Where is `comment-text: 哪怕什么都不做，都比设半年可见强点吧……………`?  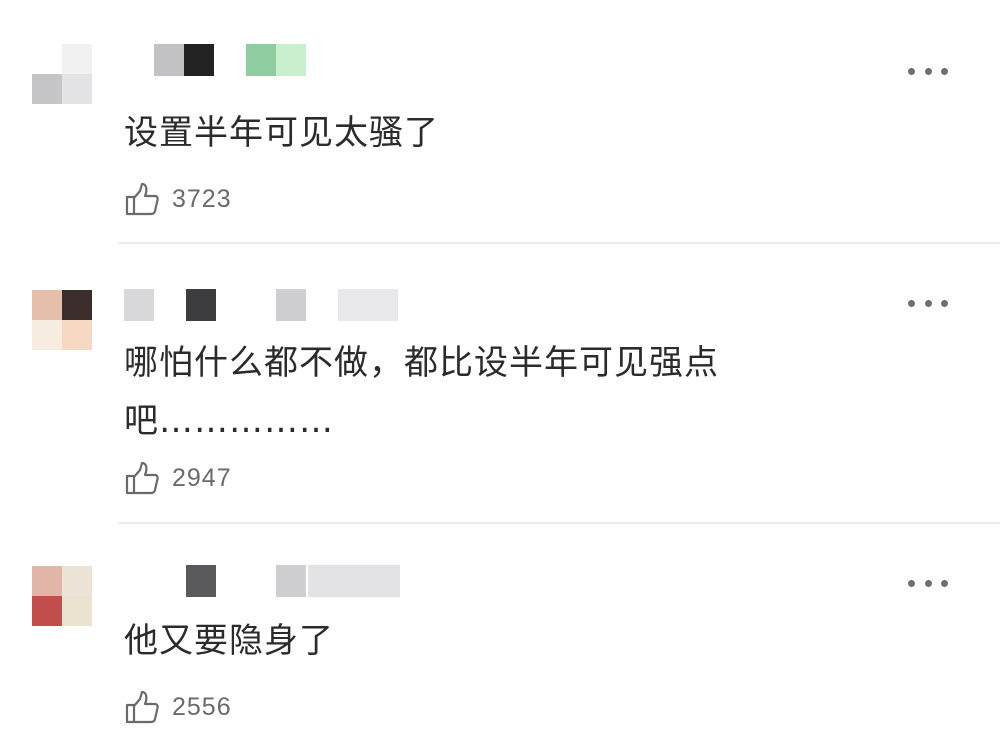 comment-text: 哪怕什么都不做，都比设半年可见强点吧…………… is located at coordinates (421, 392).